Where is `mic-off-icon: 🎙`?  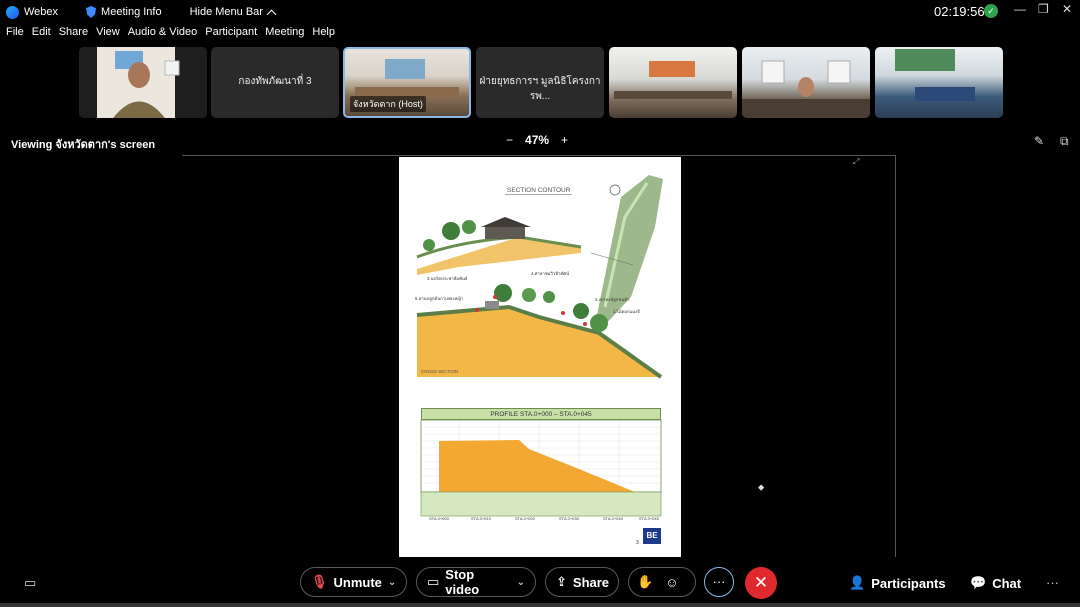
mic-off-icon: 🎙 is located at coordinates (319, 581).